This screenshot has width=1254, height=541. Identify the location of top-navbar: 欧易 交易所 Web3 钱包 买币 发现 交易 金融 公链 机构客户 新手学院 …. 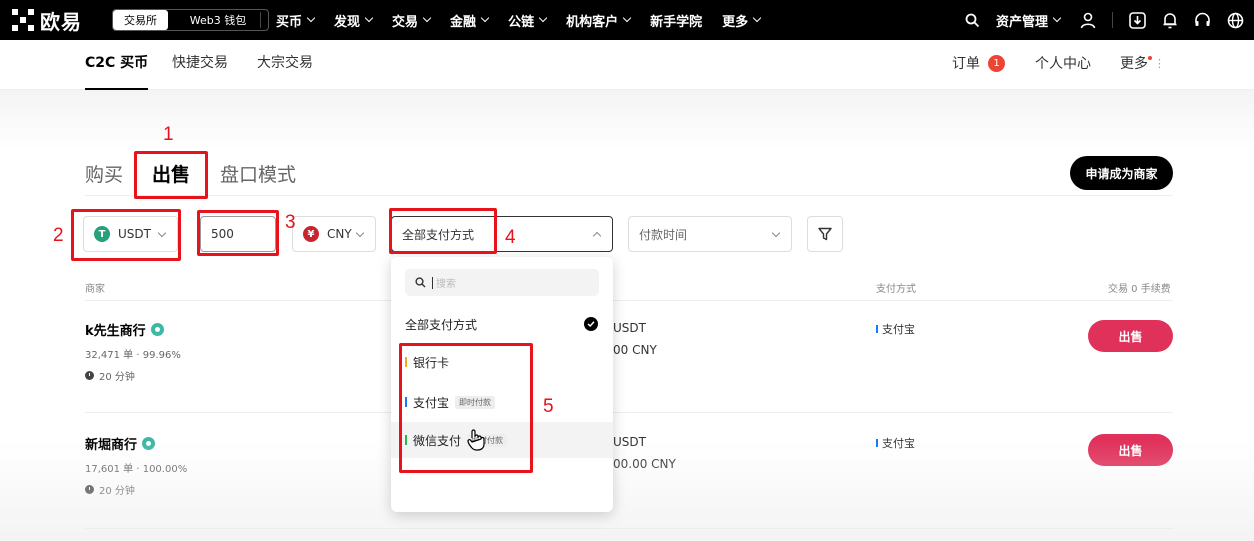
(627, 20).